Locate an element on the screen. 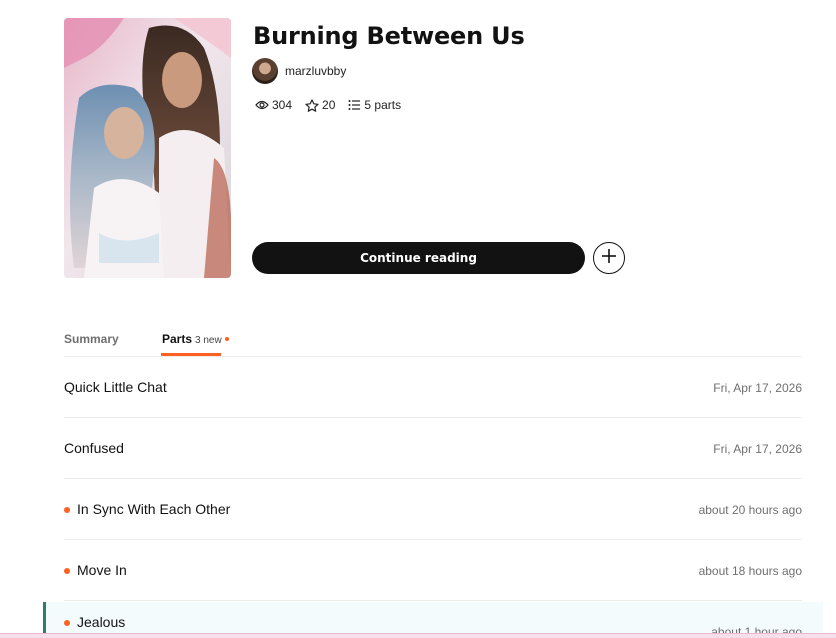 This screenshot has height=638, width=836. story-cover-image is located at coordinates (147, 148).